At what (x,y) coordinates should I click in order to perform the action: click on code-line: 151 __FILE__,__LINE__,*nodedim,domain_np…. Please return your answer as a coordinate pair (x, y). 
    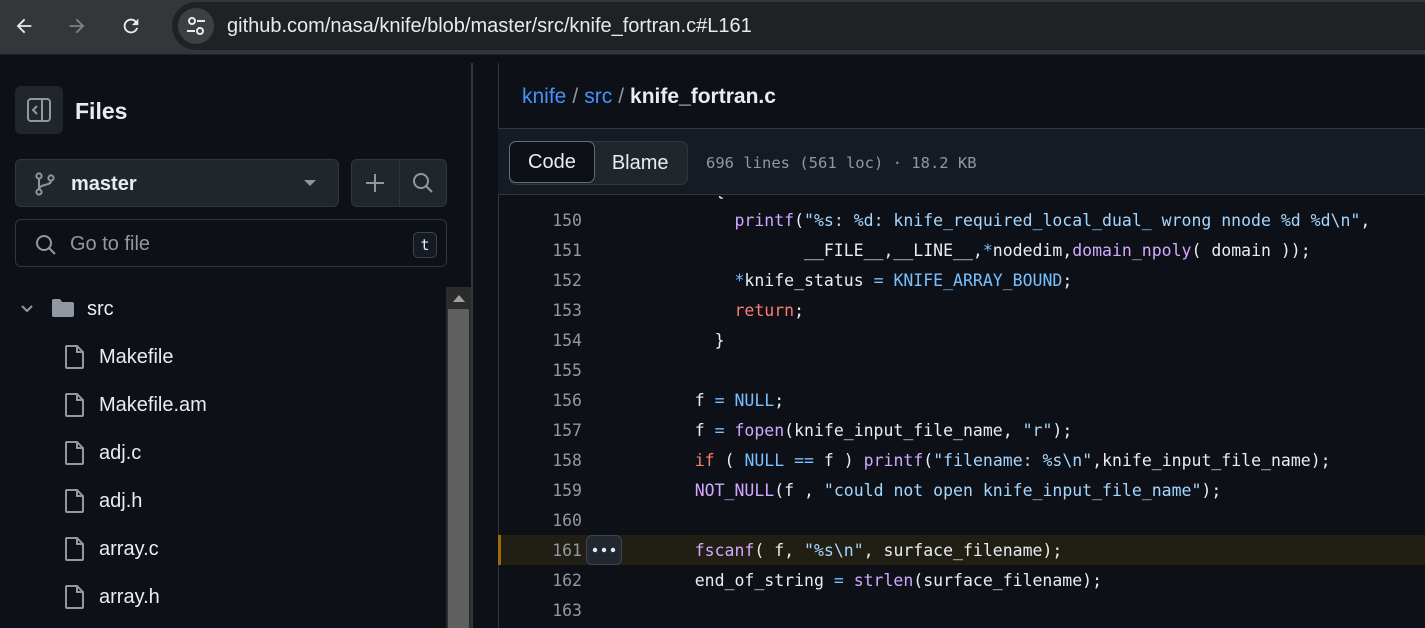
    Looking at the image, I should click on (961, 250).